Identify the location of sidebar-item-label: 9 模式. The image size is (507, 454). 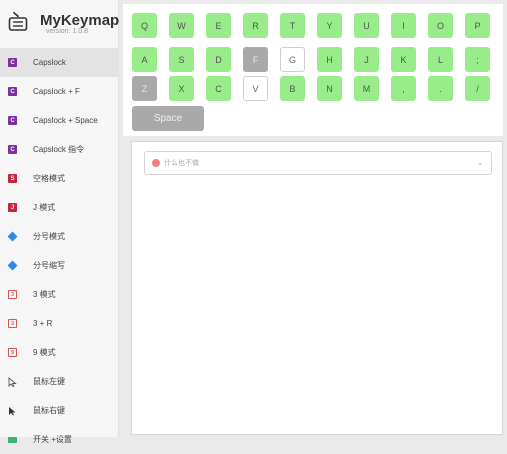
(44, 352).